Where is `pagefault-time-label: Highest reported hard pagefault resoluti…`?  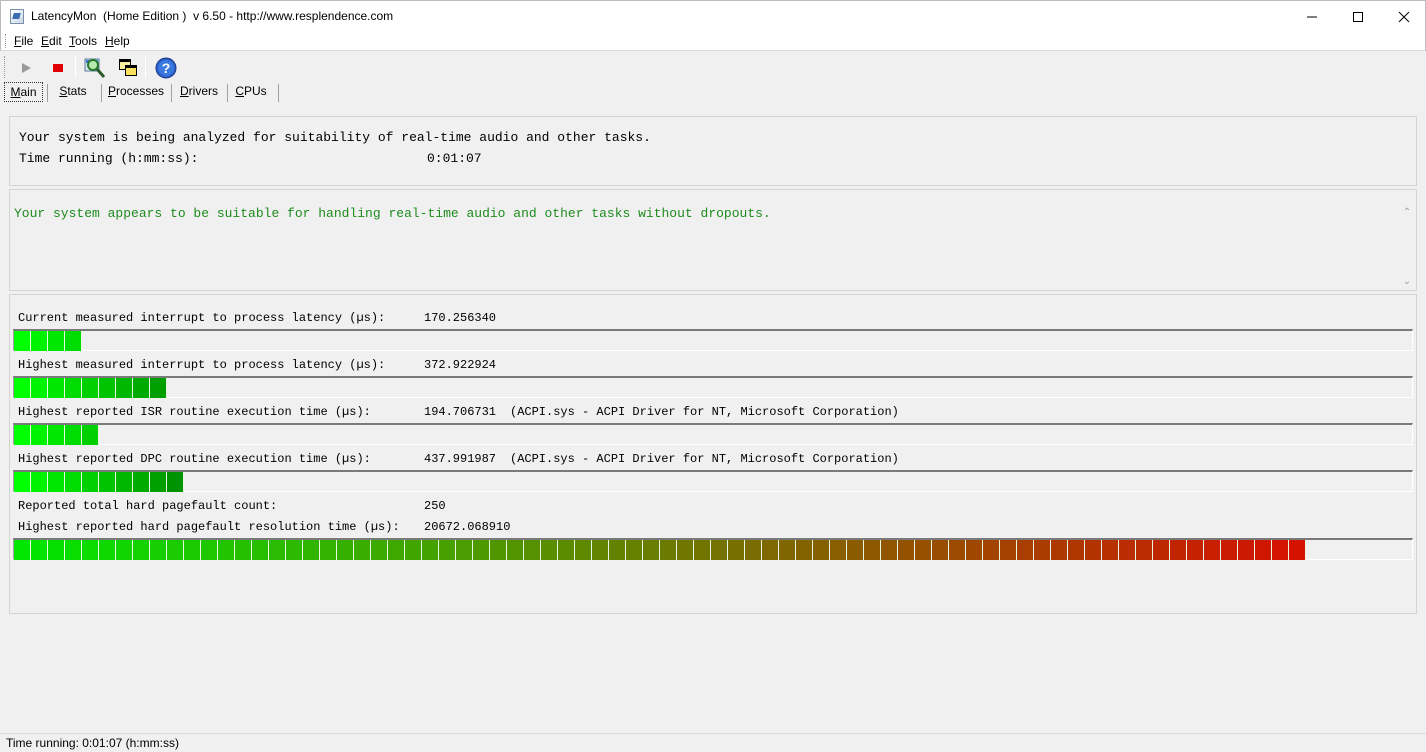
pagefault-time-label: Highest reported hard pagefault resoluti… is located at coordinates (209, 527).